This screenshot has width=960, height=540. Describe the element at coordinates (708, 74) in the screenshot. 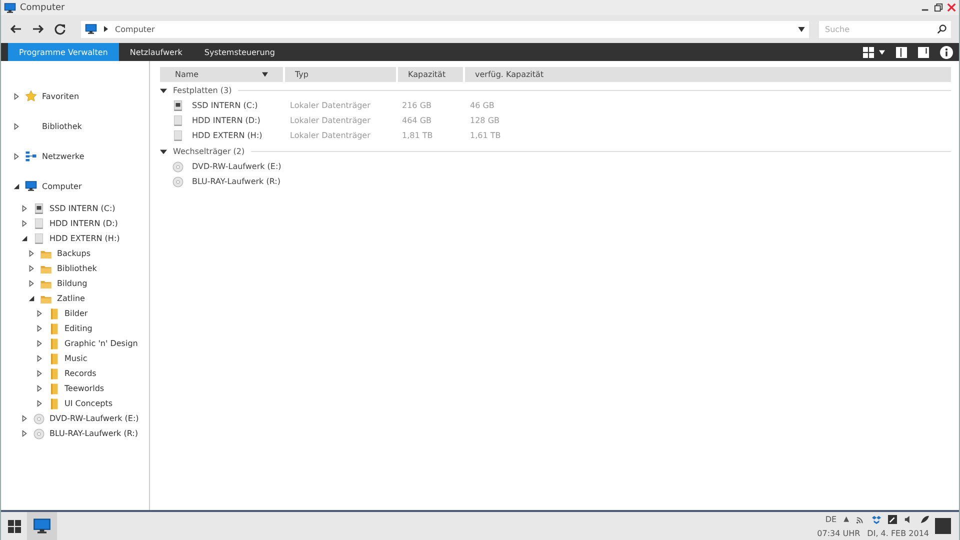

I see `column-header: verfüg. Kapazität` at that location.